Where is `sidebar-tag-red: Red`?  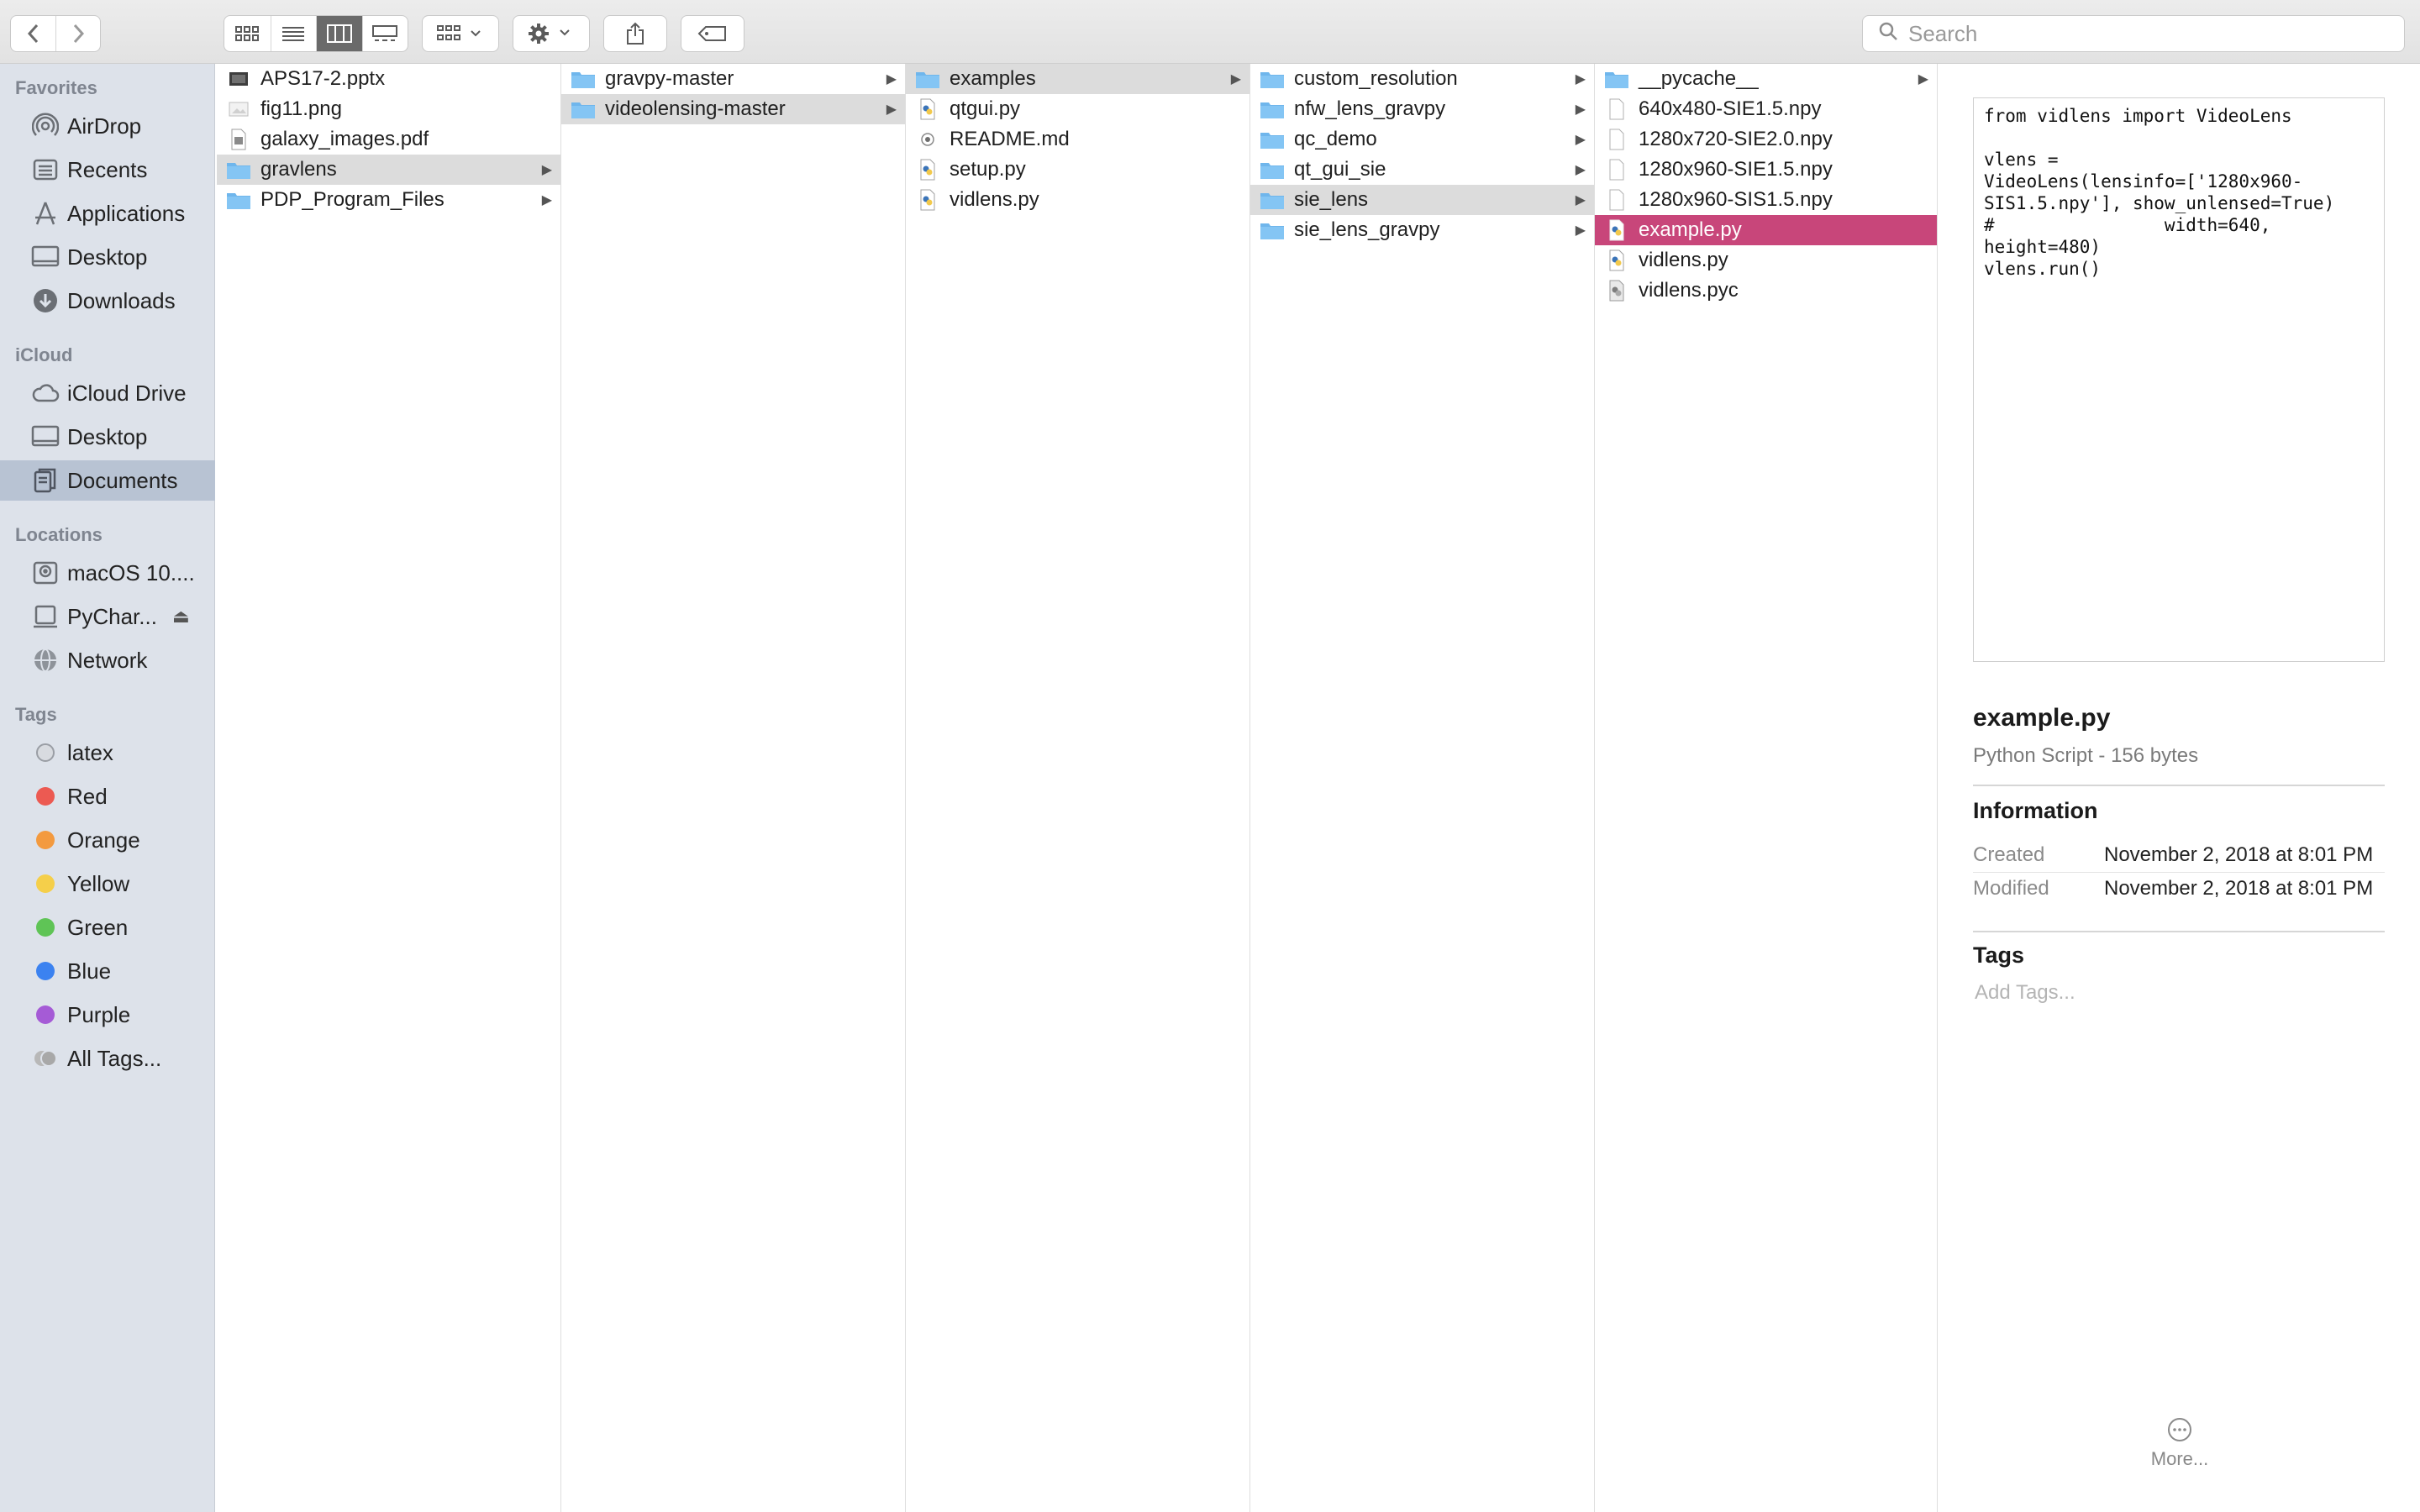
sidebar-tag-red: Red is located at coordinates (107, 796).